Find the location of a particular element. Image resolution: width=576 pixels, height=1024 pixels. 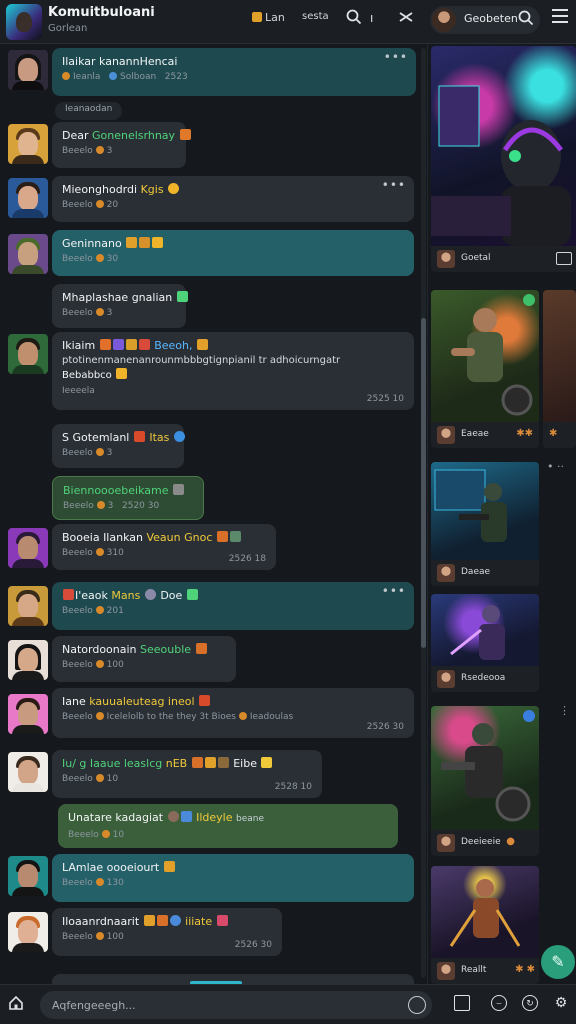

media-card: Rsedeooa is located at coordinates (485, 643).